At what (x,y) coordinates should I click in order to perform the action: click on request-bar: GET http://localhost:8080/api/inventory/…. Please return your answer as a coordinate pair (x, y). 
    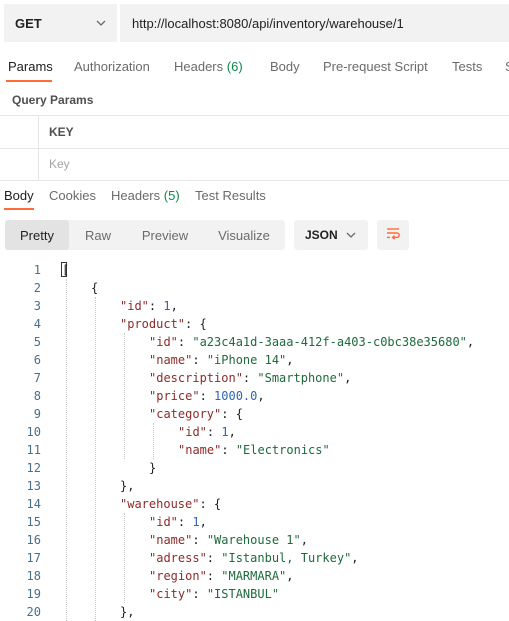
    Looking at the image, I should click on (256, 23).